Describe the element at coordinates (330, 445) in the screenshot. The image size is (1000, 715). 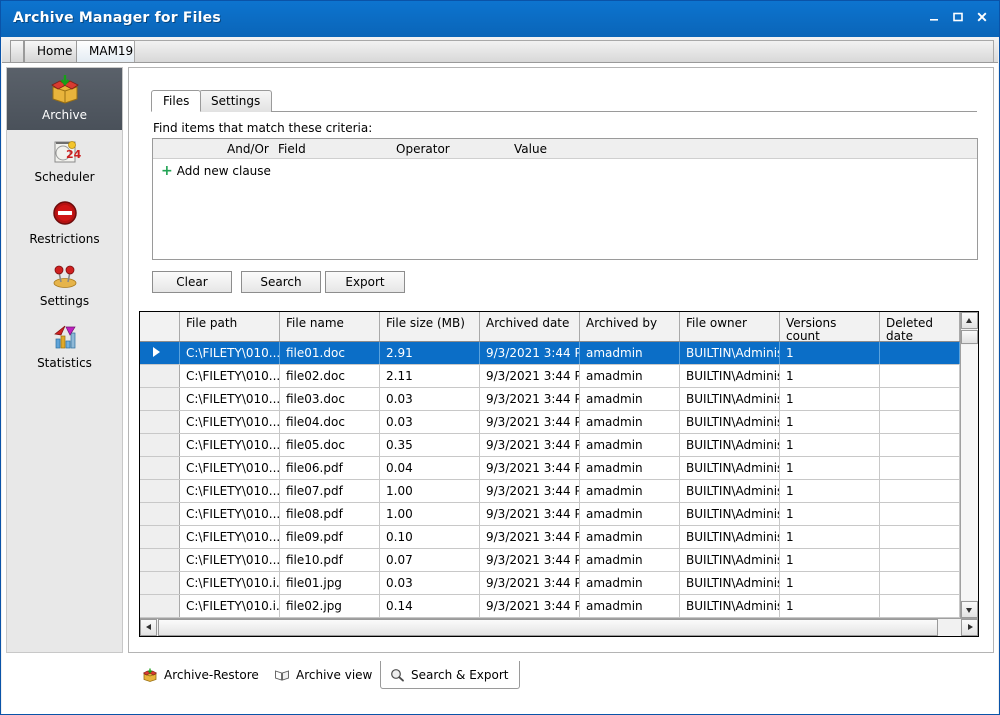
I see `table-cell-file-name: file05.doc` at that location.